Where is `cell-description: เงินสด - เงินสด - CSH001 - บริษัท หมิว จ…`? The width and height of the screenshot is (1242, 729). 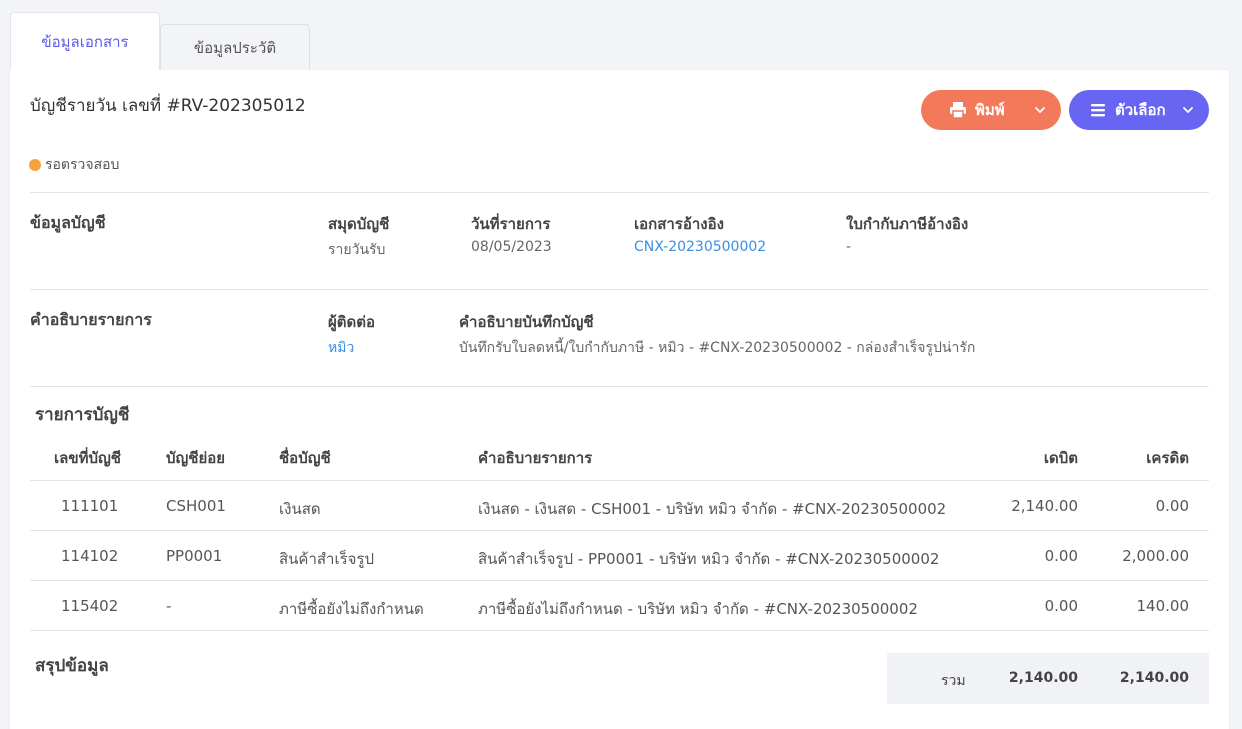 cell-description: เงินสด - เงินสด - CSH001 - บริษัท หมิว จ… is located at coordinates (712, 509).